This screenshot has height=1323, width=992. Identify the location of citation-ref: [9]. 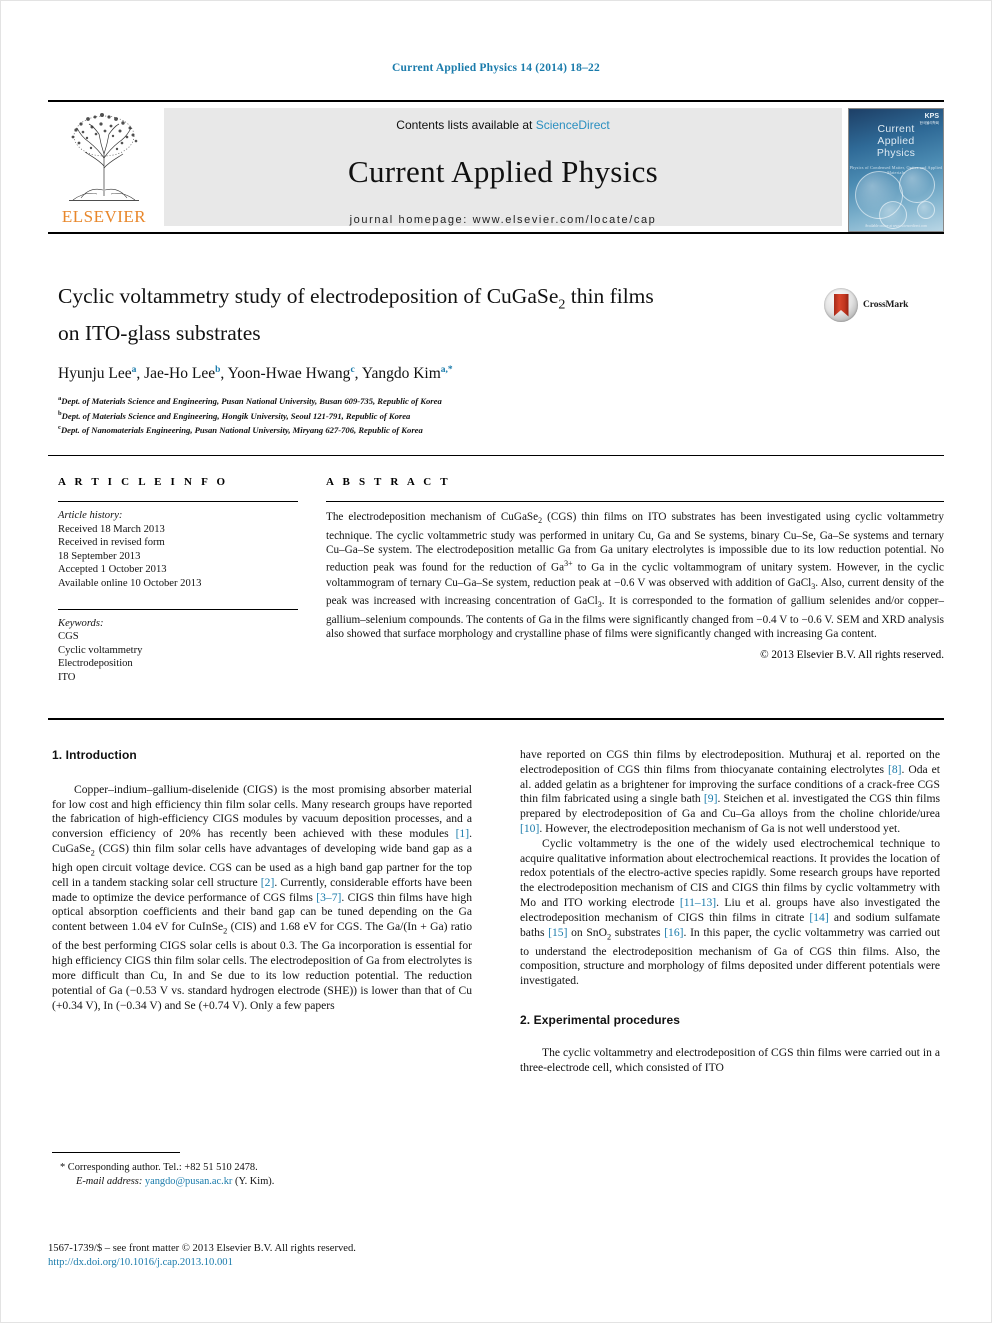
(711, 798).